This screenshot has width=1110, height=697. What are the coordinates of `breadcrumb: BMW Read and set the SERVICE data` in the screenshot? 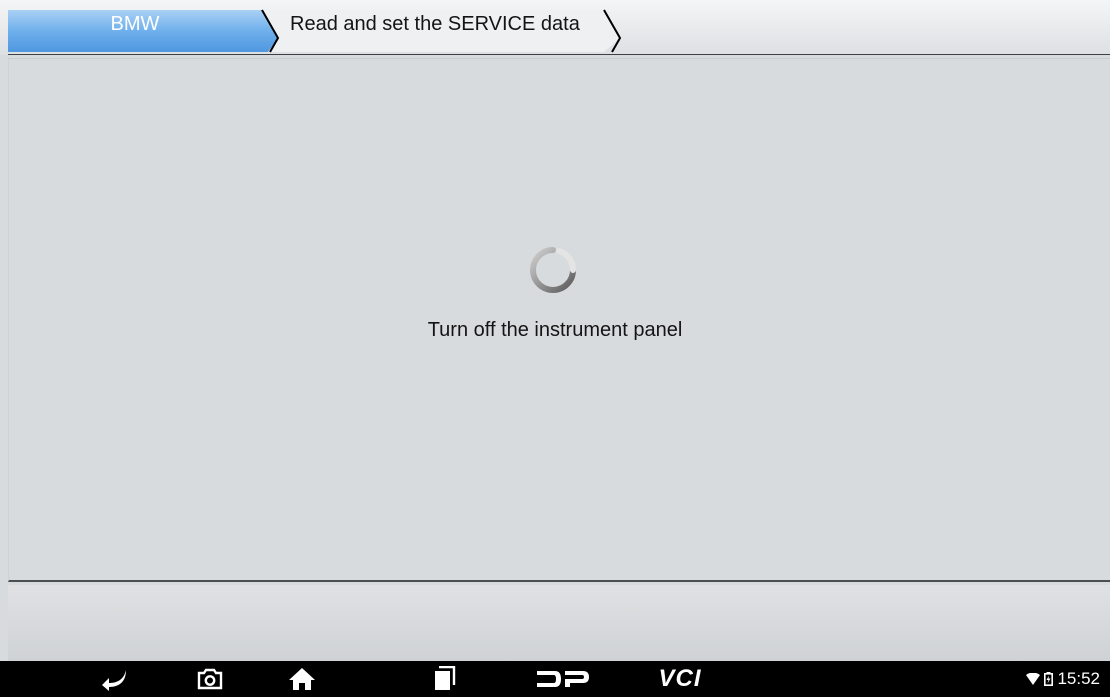 It's located at (555, 27).